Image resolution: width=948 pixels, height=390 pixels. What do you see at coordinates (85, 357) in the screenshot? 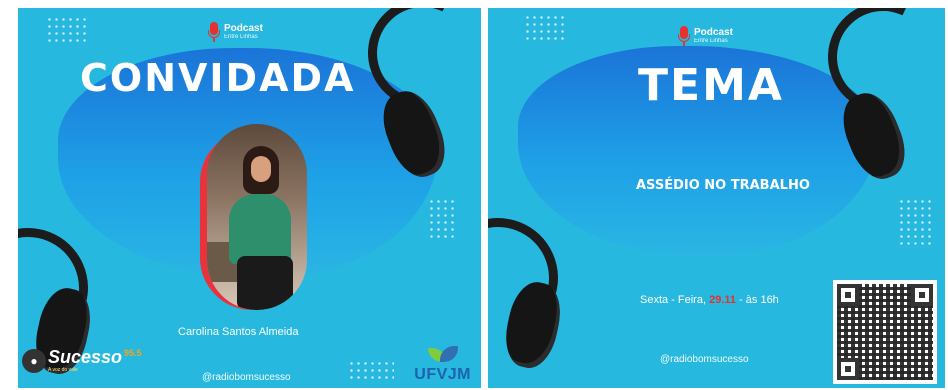
I see `station-name: Sucesso` at bounding box center [85, 357].